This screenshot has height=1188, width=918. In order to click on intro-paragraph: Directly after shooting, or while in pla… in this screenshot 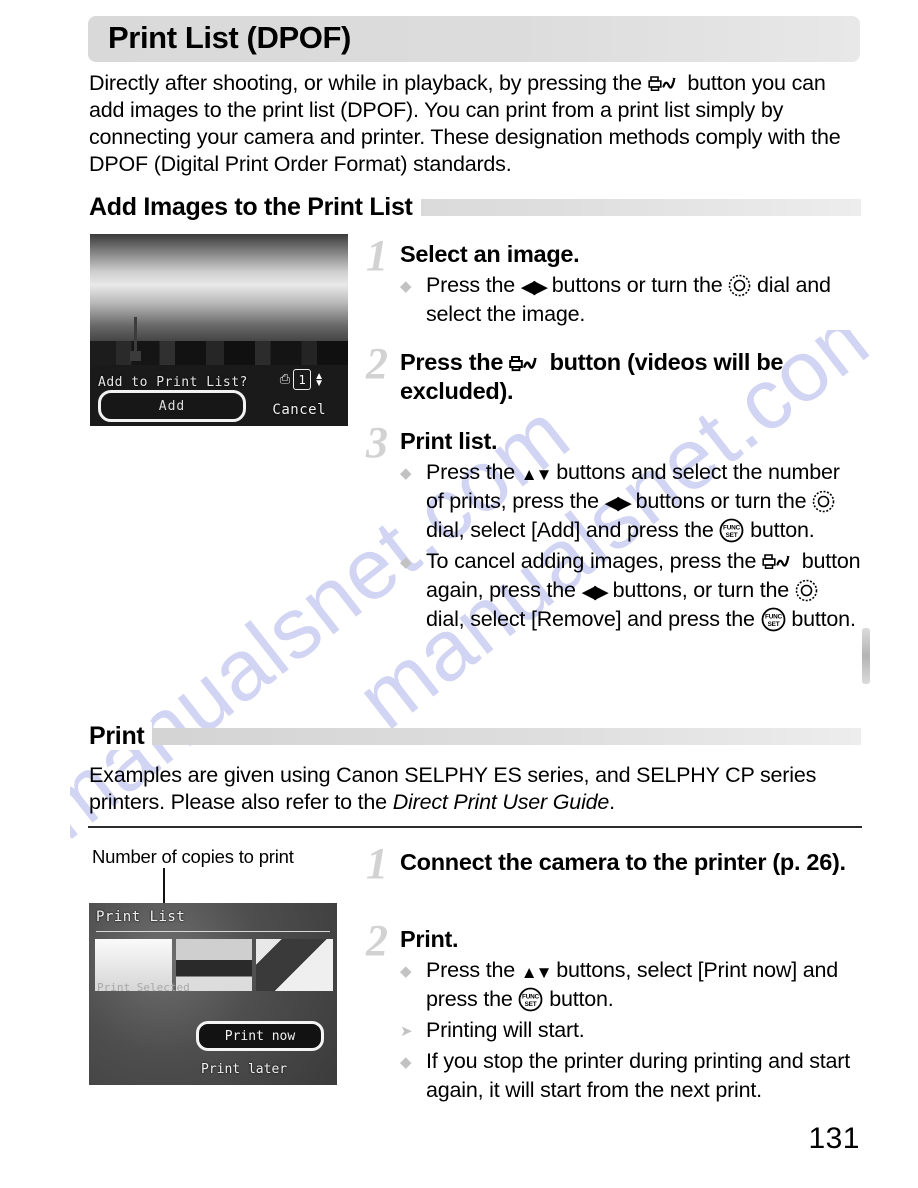, I will do `click(475, 124)`.